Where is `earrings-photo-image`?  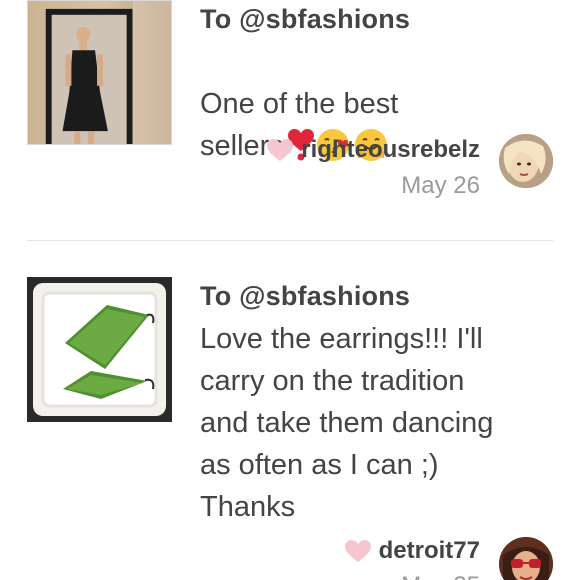
earrings-photo-image is located at coordinates (99, 349).